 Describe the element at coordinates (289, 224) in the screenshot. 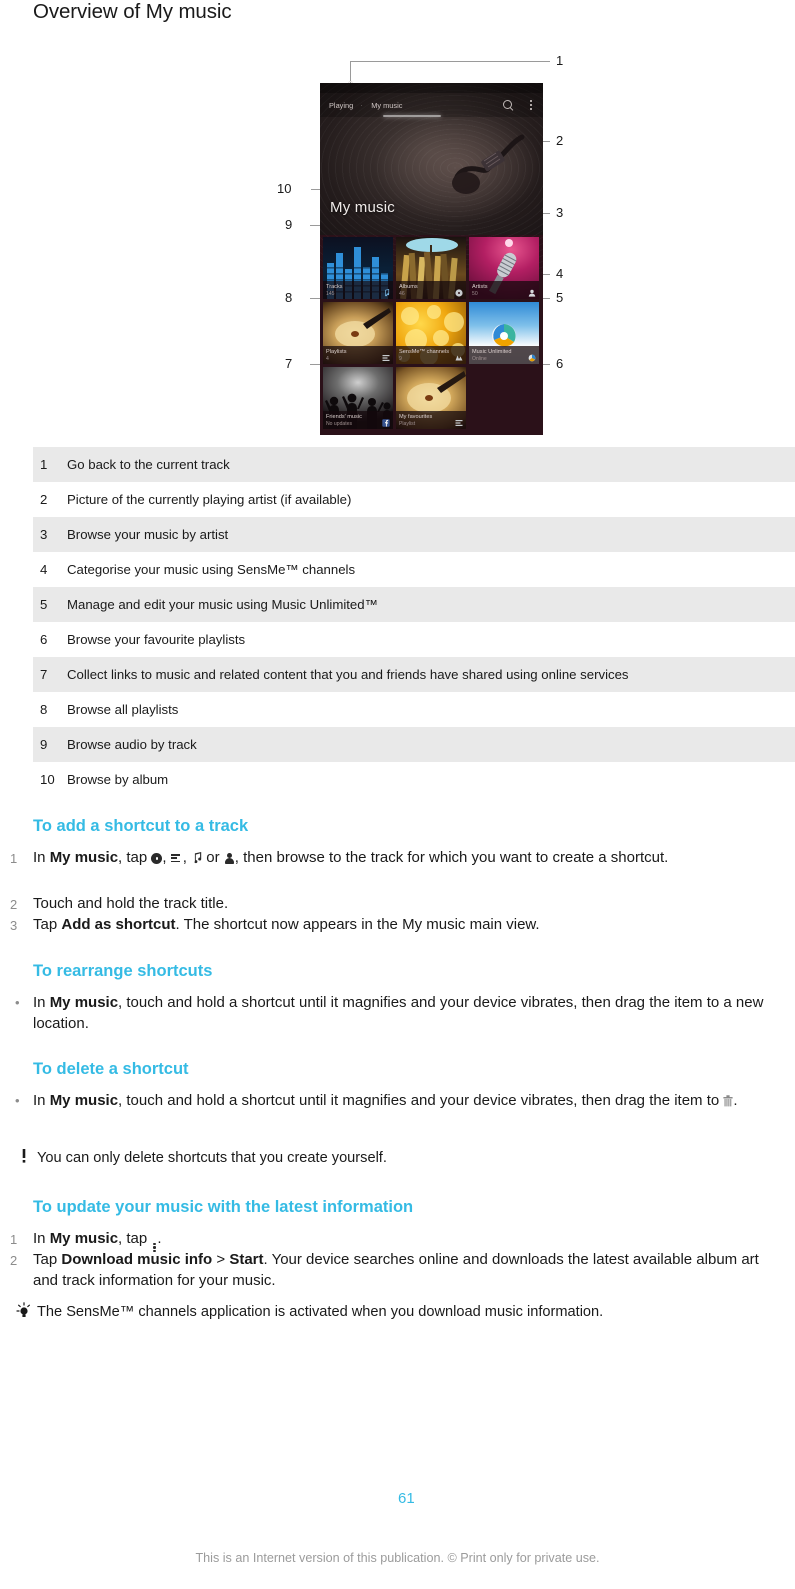

I see `callout-number-9: 9` at that location.